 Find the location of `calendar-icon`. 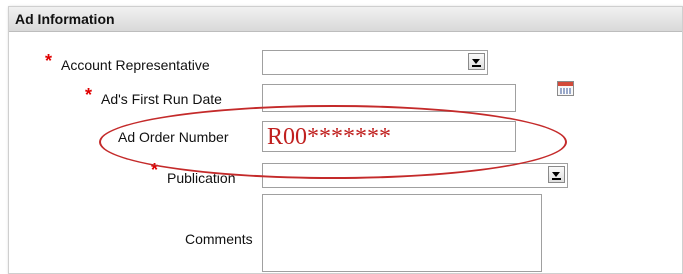

calendar-icon is located at coordinates (565, 88).